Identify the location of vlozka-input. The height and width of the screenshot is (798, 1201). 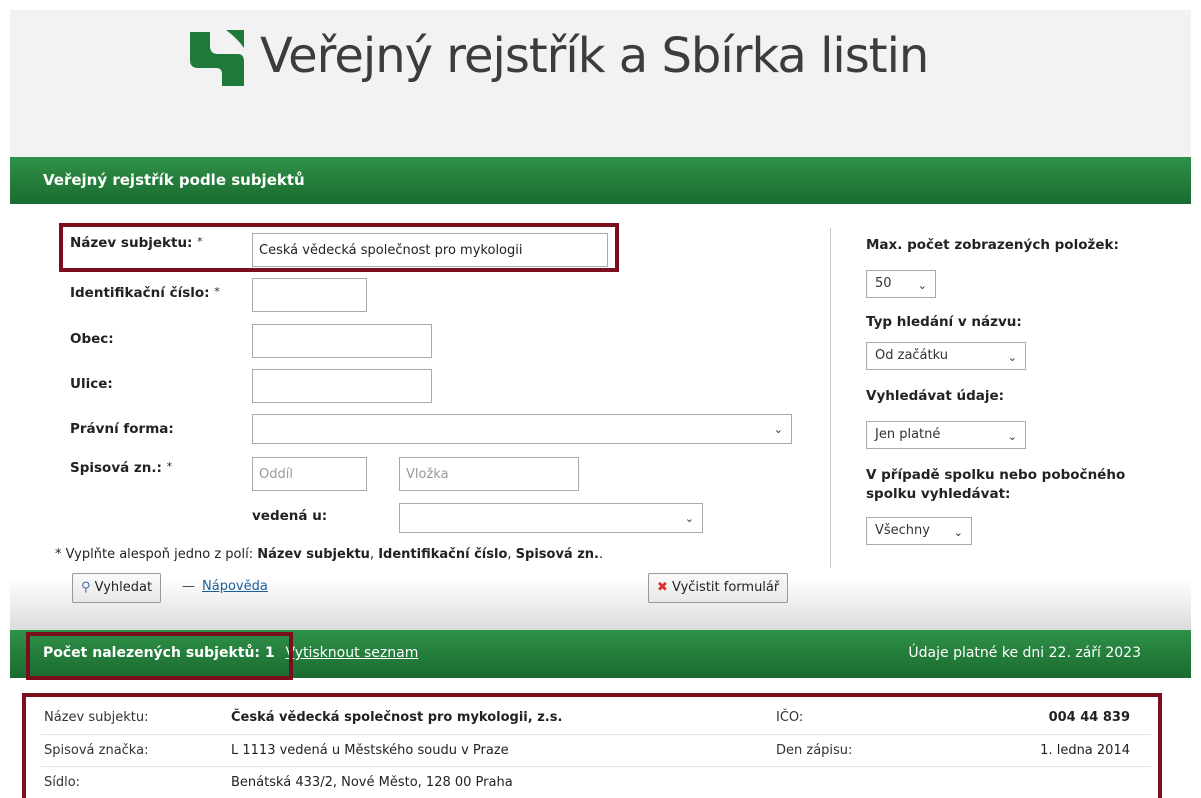
(489, 474).